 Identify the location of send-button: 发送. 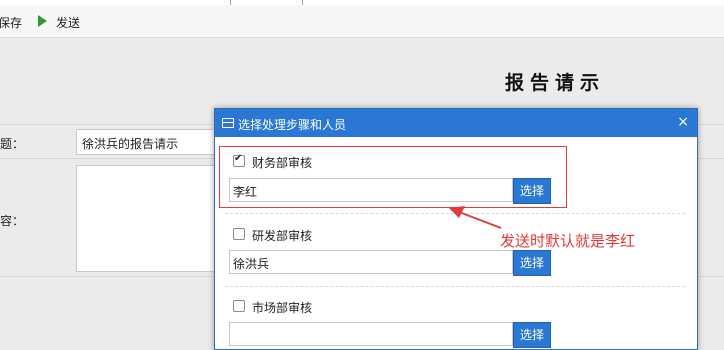
(68, 22).